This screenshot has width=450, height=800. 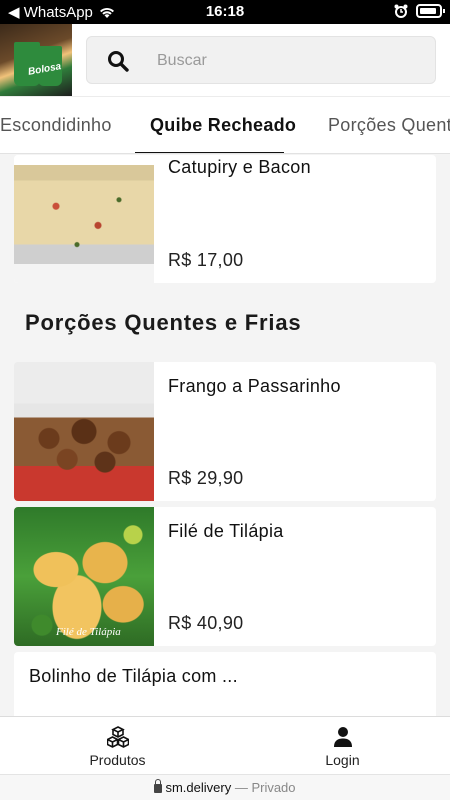 I want to click on image-caption: Filé de Tilápia, so click(x=88, y=632).